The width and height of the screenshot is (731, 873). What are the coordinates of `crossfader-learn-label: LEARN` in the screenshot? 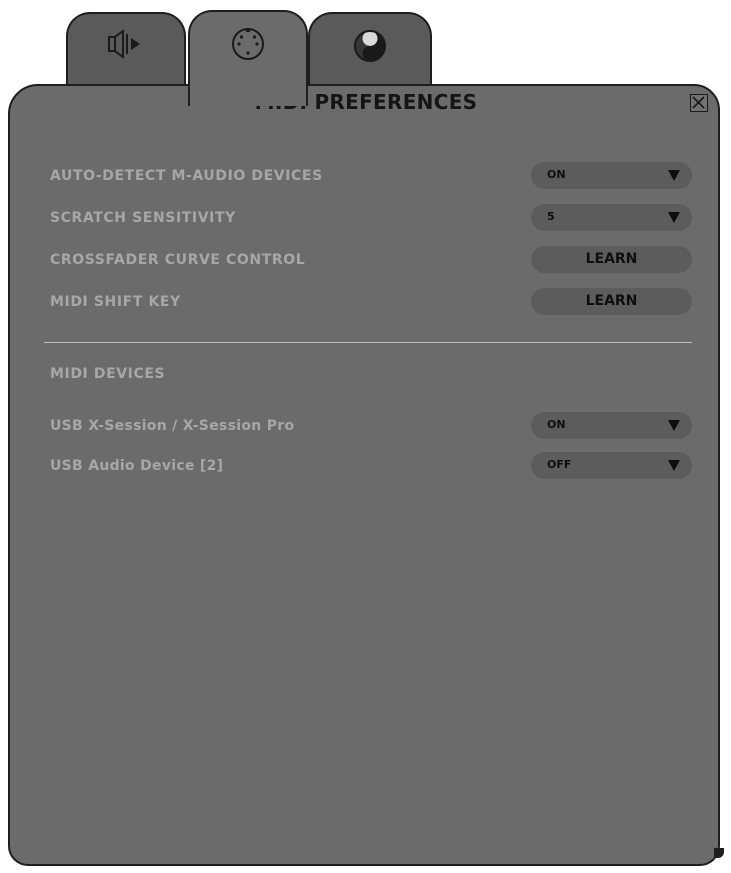 It's located at (611, 259).